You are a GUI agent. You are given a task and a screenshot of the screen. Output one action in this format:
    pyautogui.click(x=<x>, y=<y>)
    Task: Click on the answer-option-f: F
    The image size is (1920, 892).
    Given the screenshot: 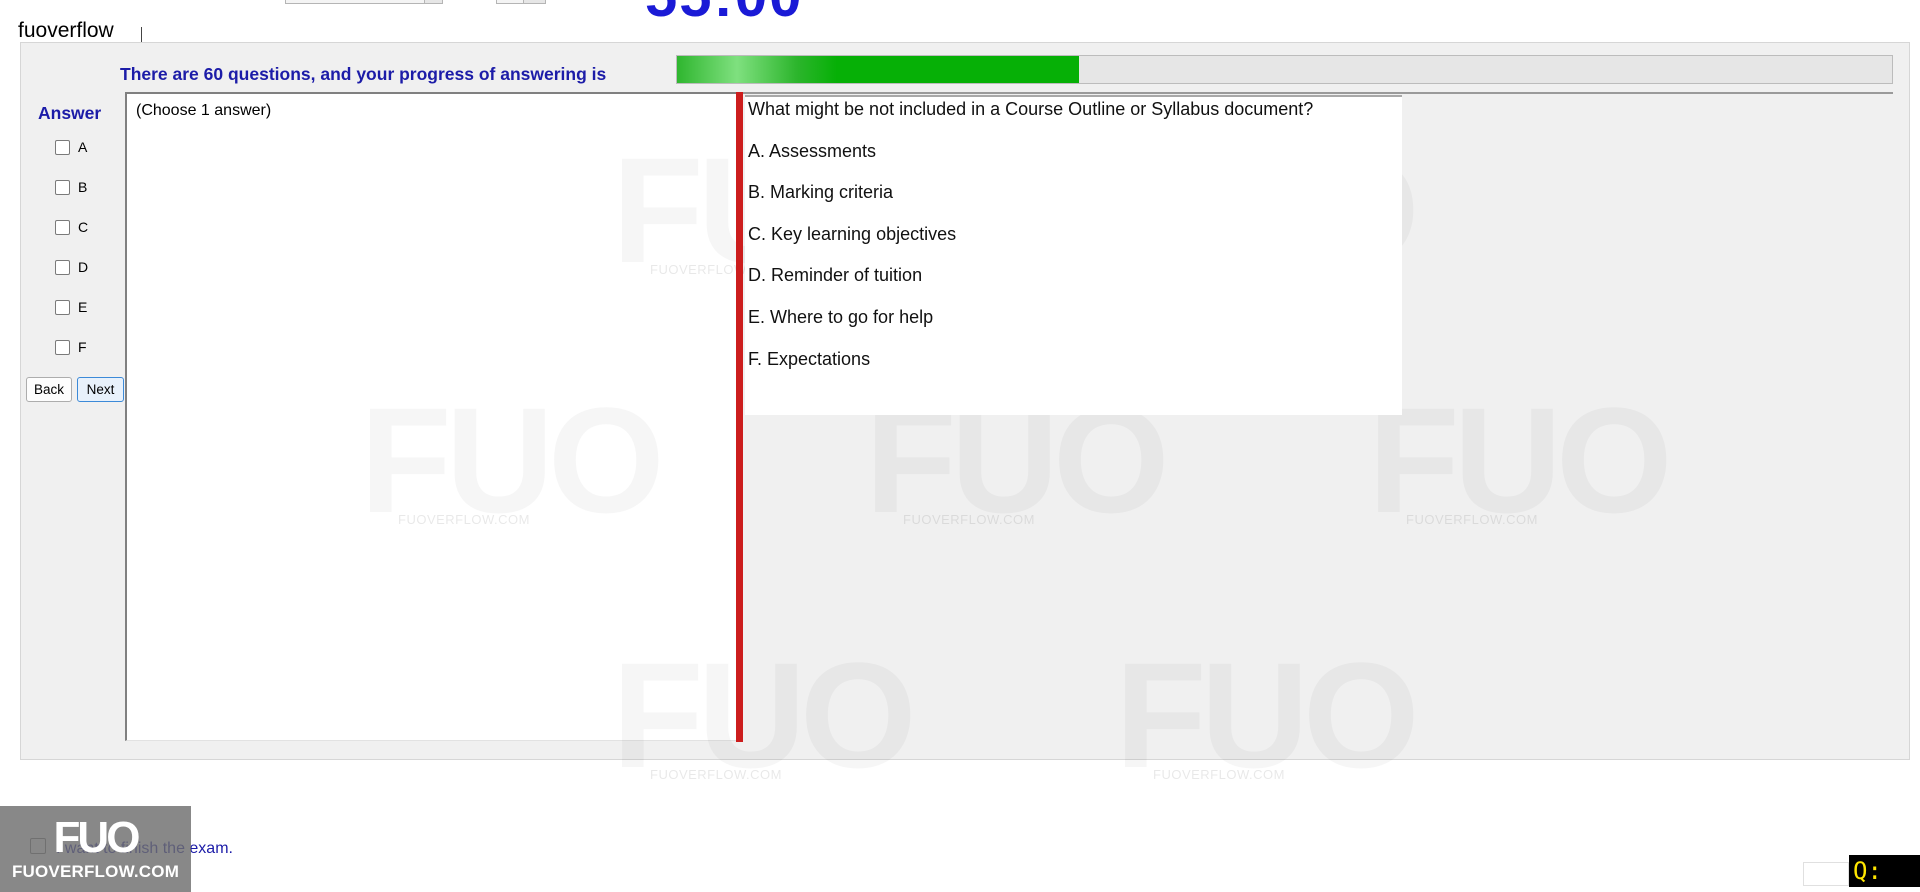 What is the action you would take?
    pyautogui.click(x=71, y=347)
    